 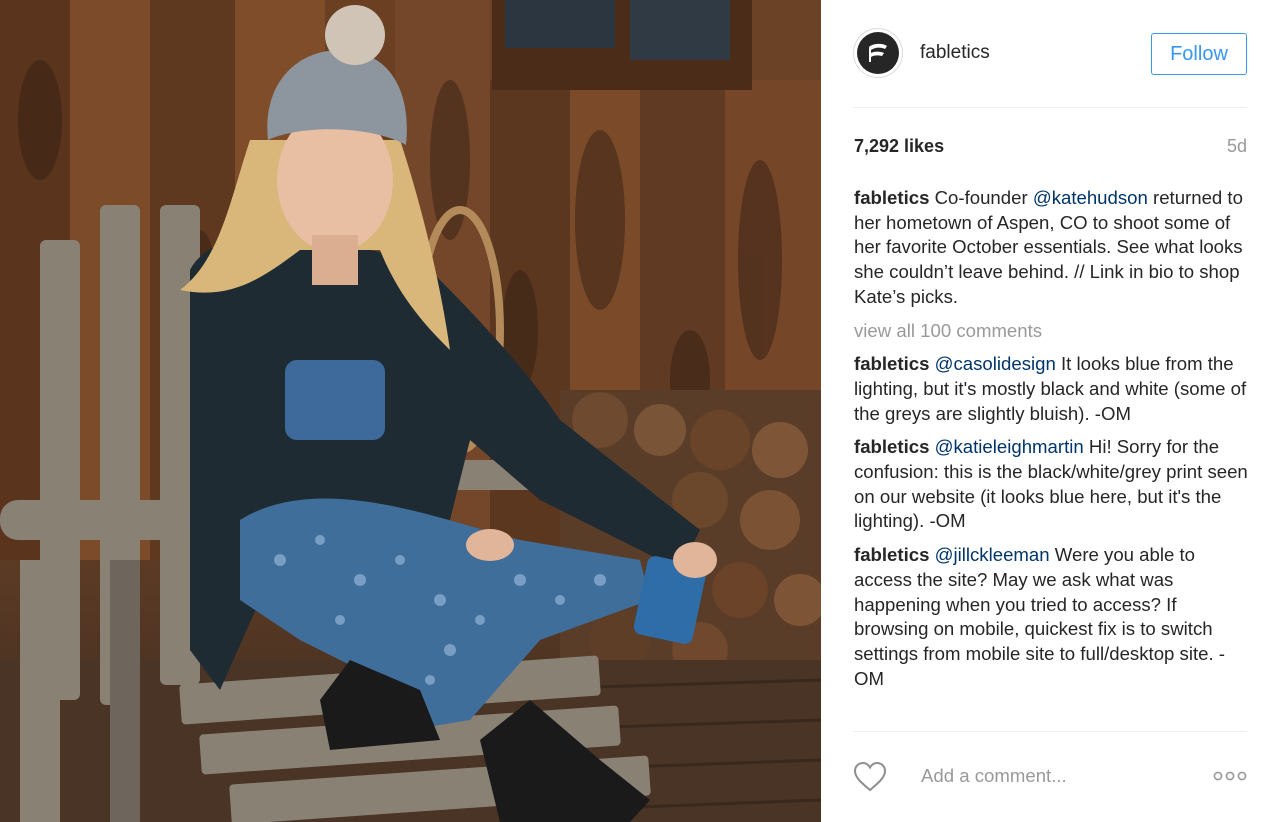 I want to click on comment-mention: @jillckleeman, so click(x=992, y=554).